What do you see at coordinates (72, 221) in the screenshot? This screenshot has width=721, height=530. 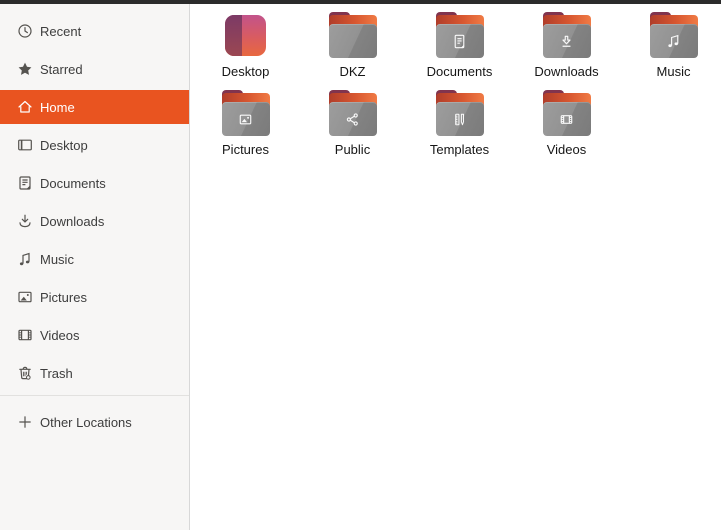 I see `sidebar-item-label: Downloads` at bounding box center [72, 221].